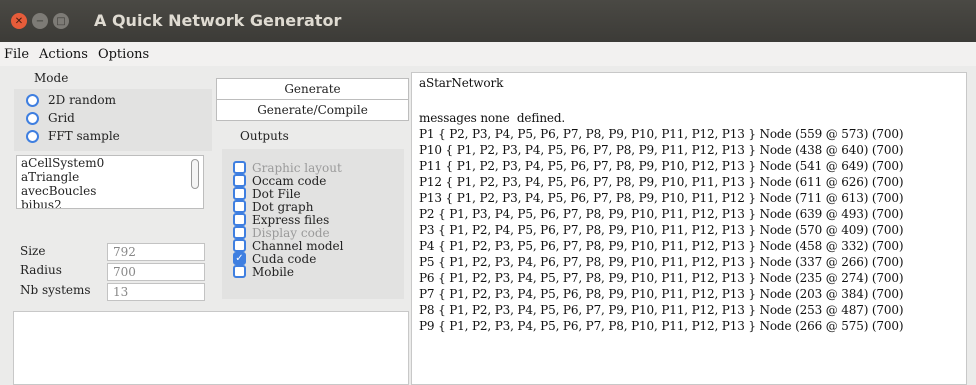 The image size is (976, 385). I want to click on maximize-icon: □, so click(61, 21).